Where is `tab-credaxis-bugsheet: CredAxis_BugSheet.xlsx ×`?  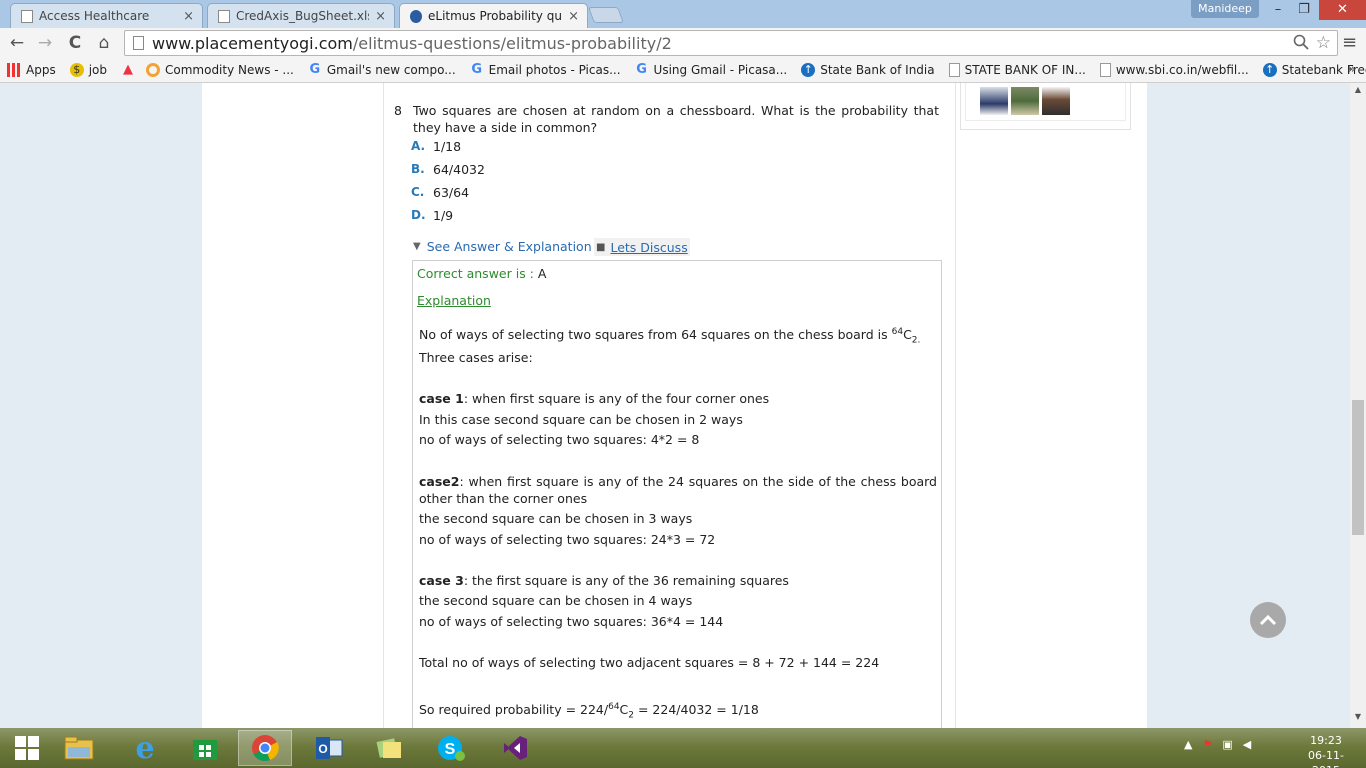
tab-credaxis-bugsheet: CredAxis_BugSheet.xlsx × is located at coordinates (301, 15).